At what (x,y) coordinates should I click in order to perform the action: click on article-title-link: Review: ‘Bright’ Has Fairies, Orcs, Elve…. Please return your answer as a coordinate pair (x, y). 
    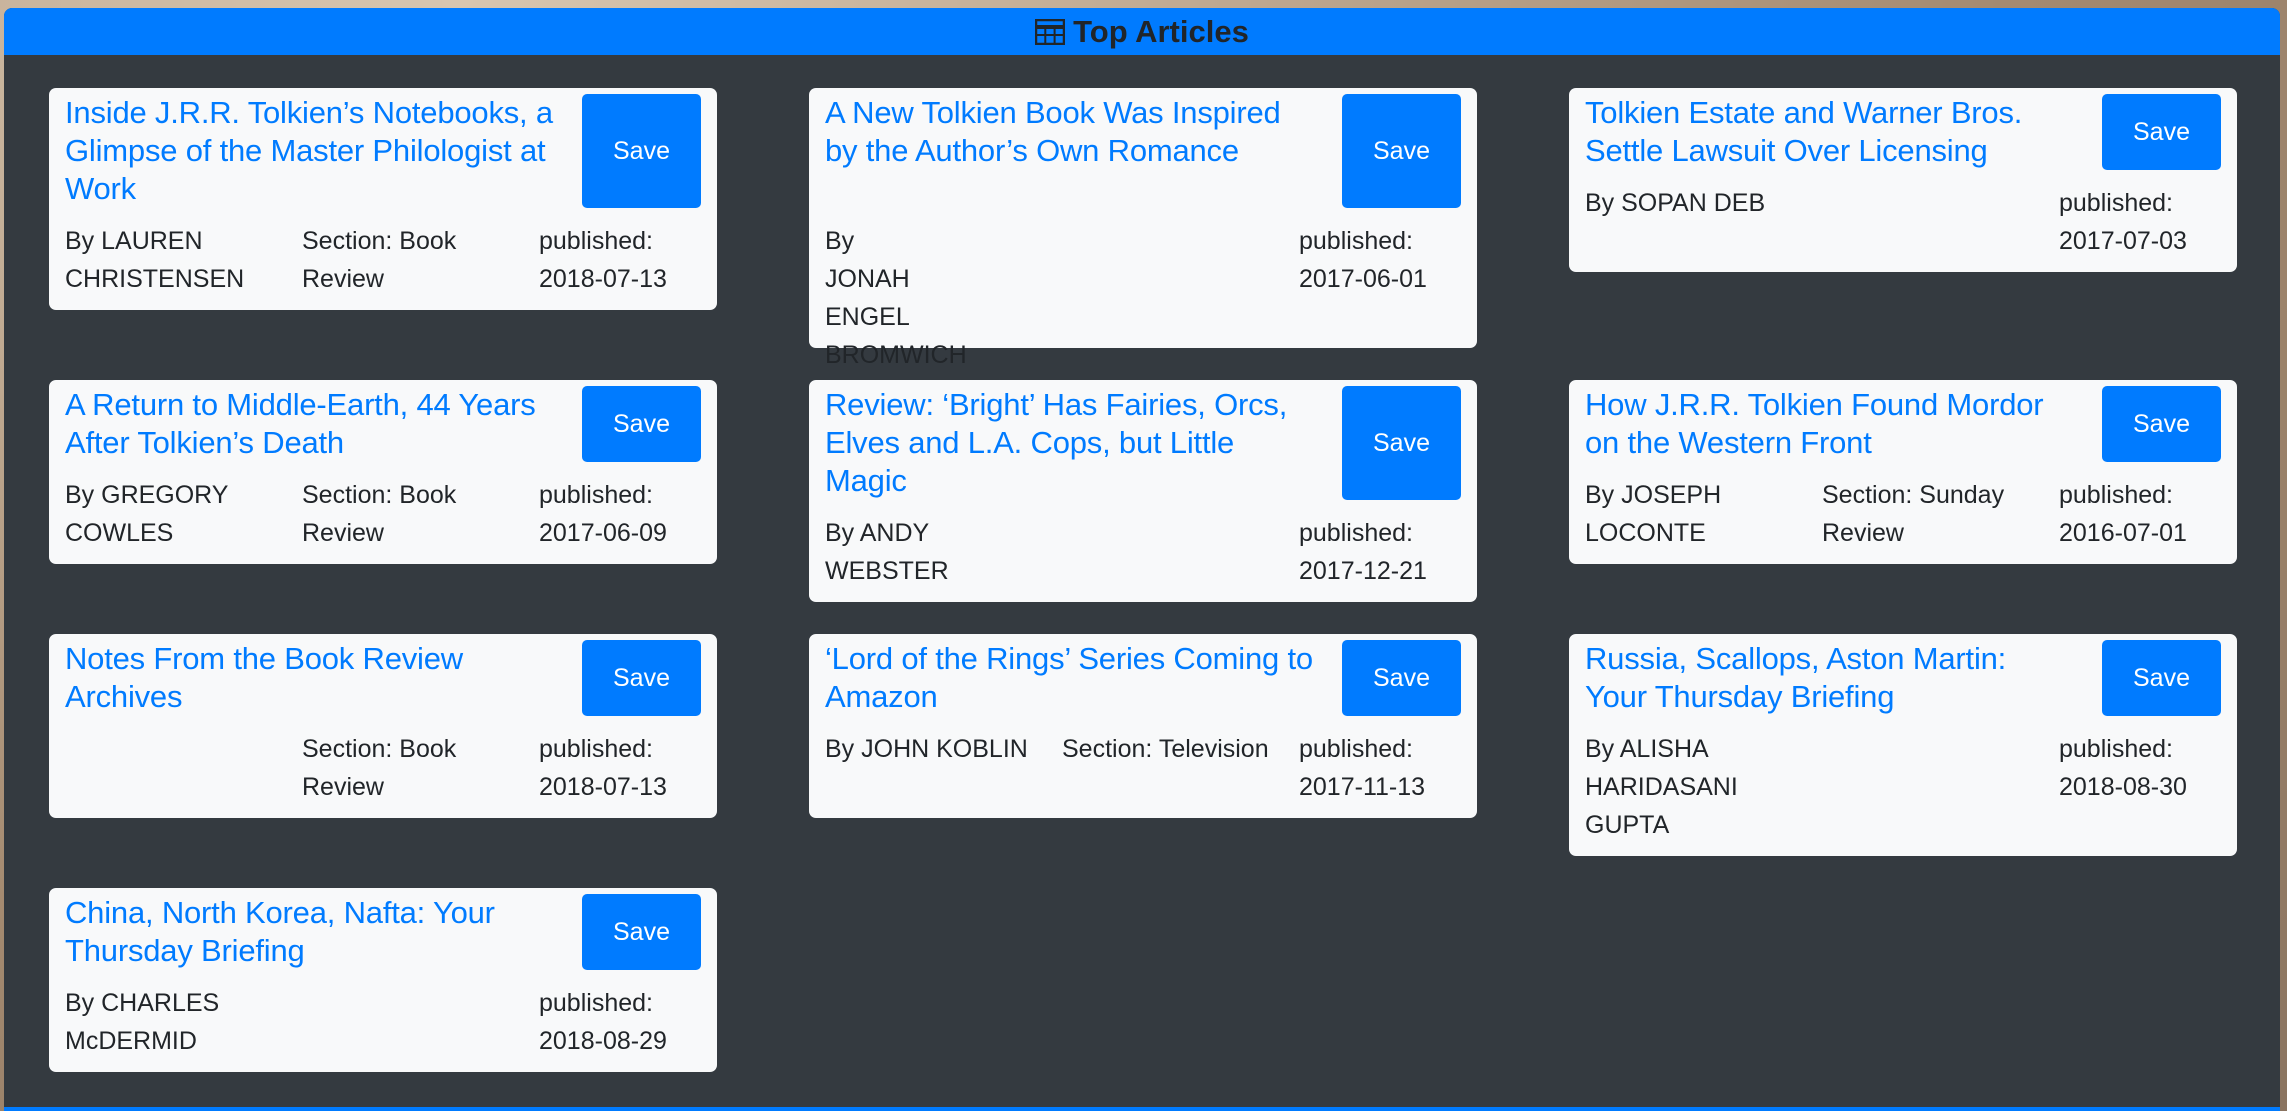
    Looking at the image, I should click on (1070, 443).